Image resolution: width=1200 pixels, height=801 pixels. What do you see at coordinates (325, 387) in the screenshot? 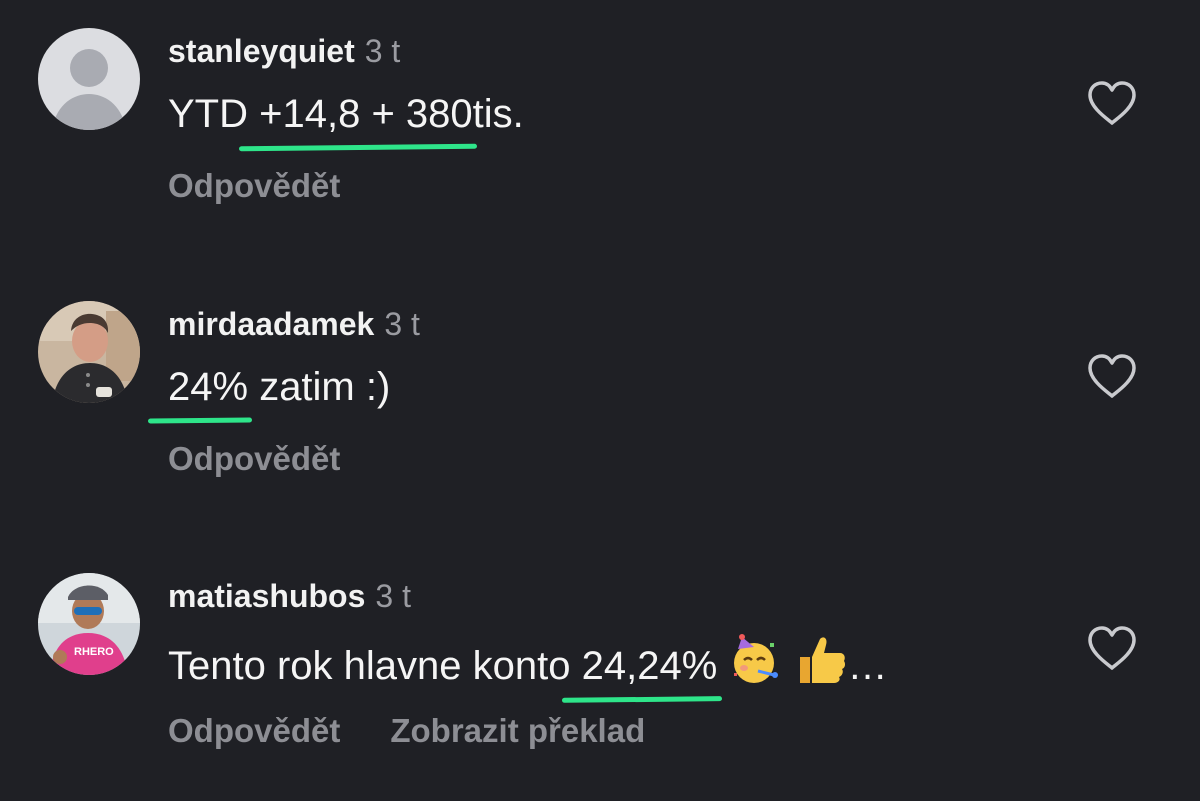
I see `comment-text-part: zatim :)` at bounding box center [325, 387].